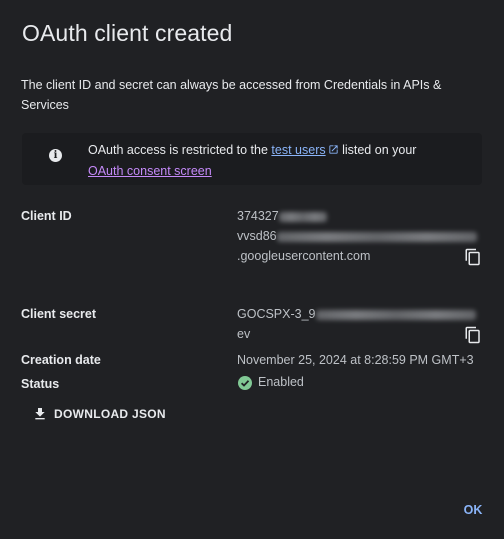 Image resolution: width=504 pixels, height=539 pixels. I want to click on client-id-line1: 374327, so click(258, 216).